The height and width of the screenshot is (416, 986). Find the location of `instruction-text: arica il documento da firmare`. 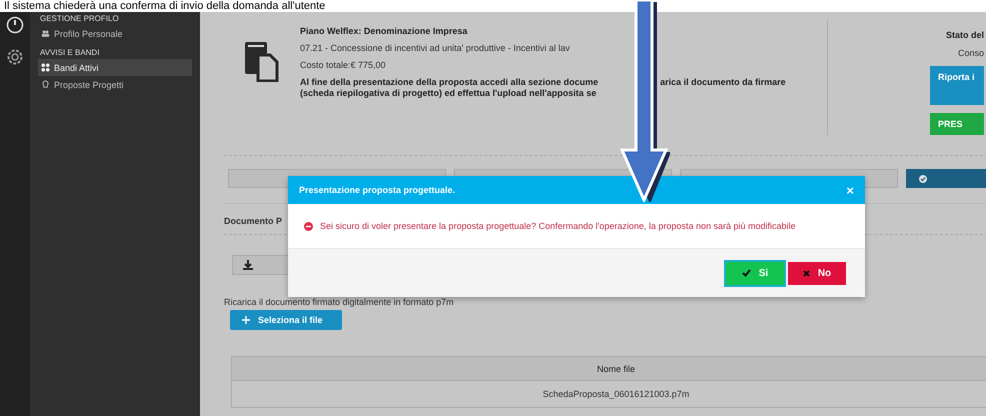

instruction-text: arica il documento da firmare is located at coordinates (723, 82).